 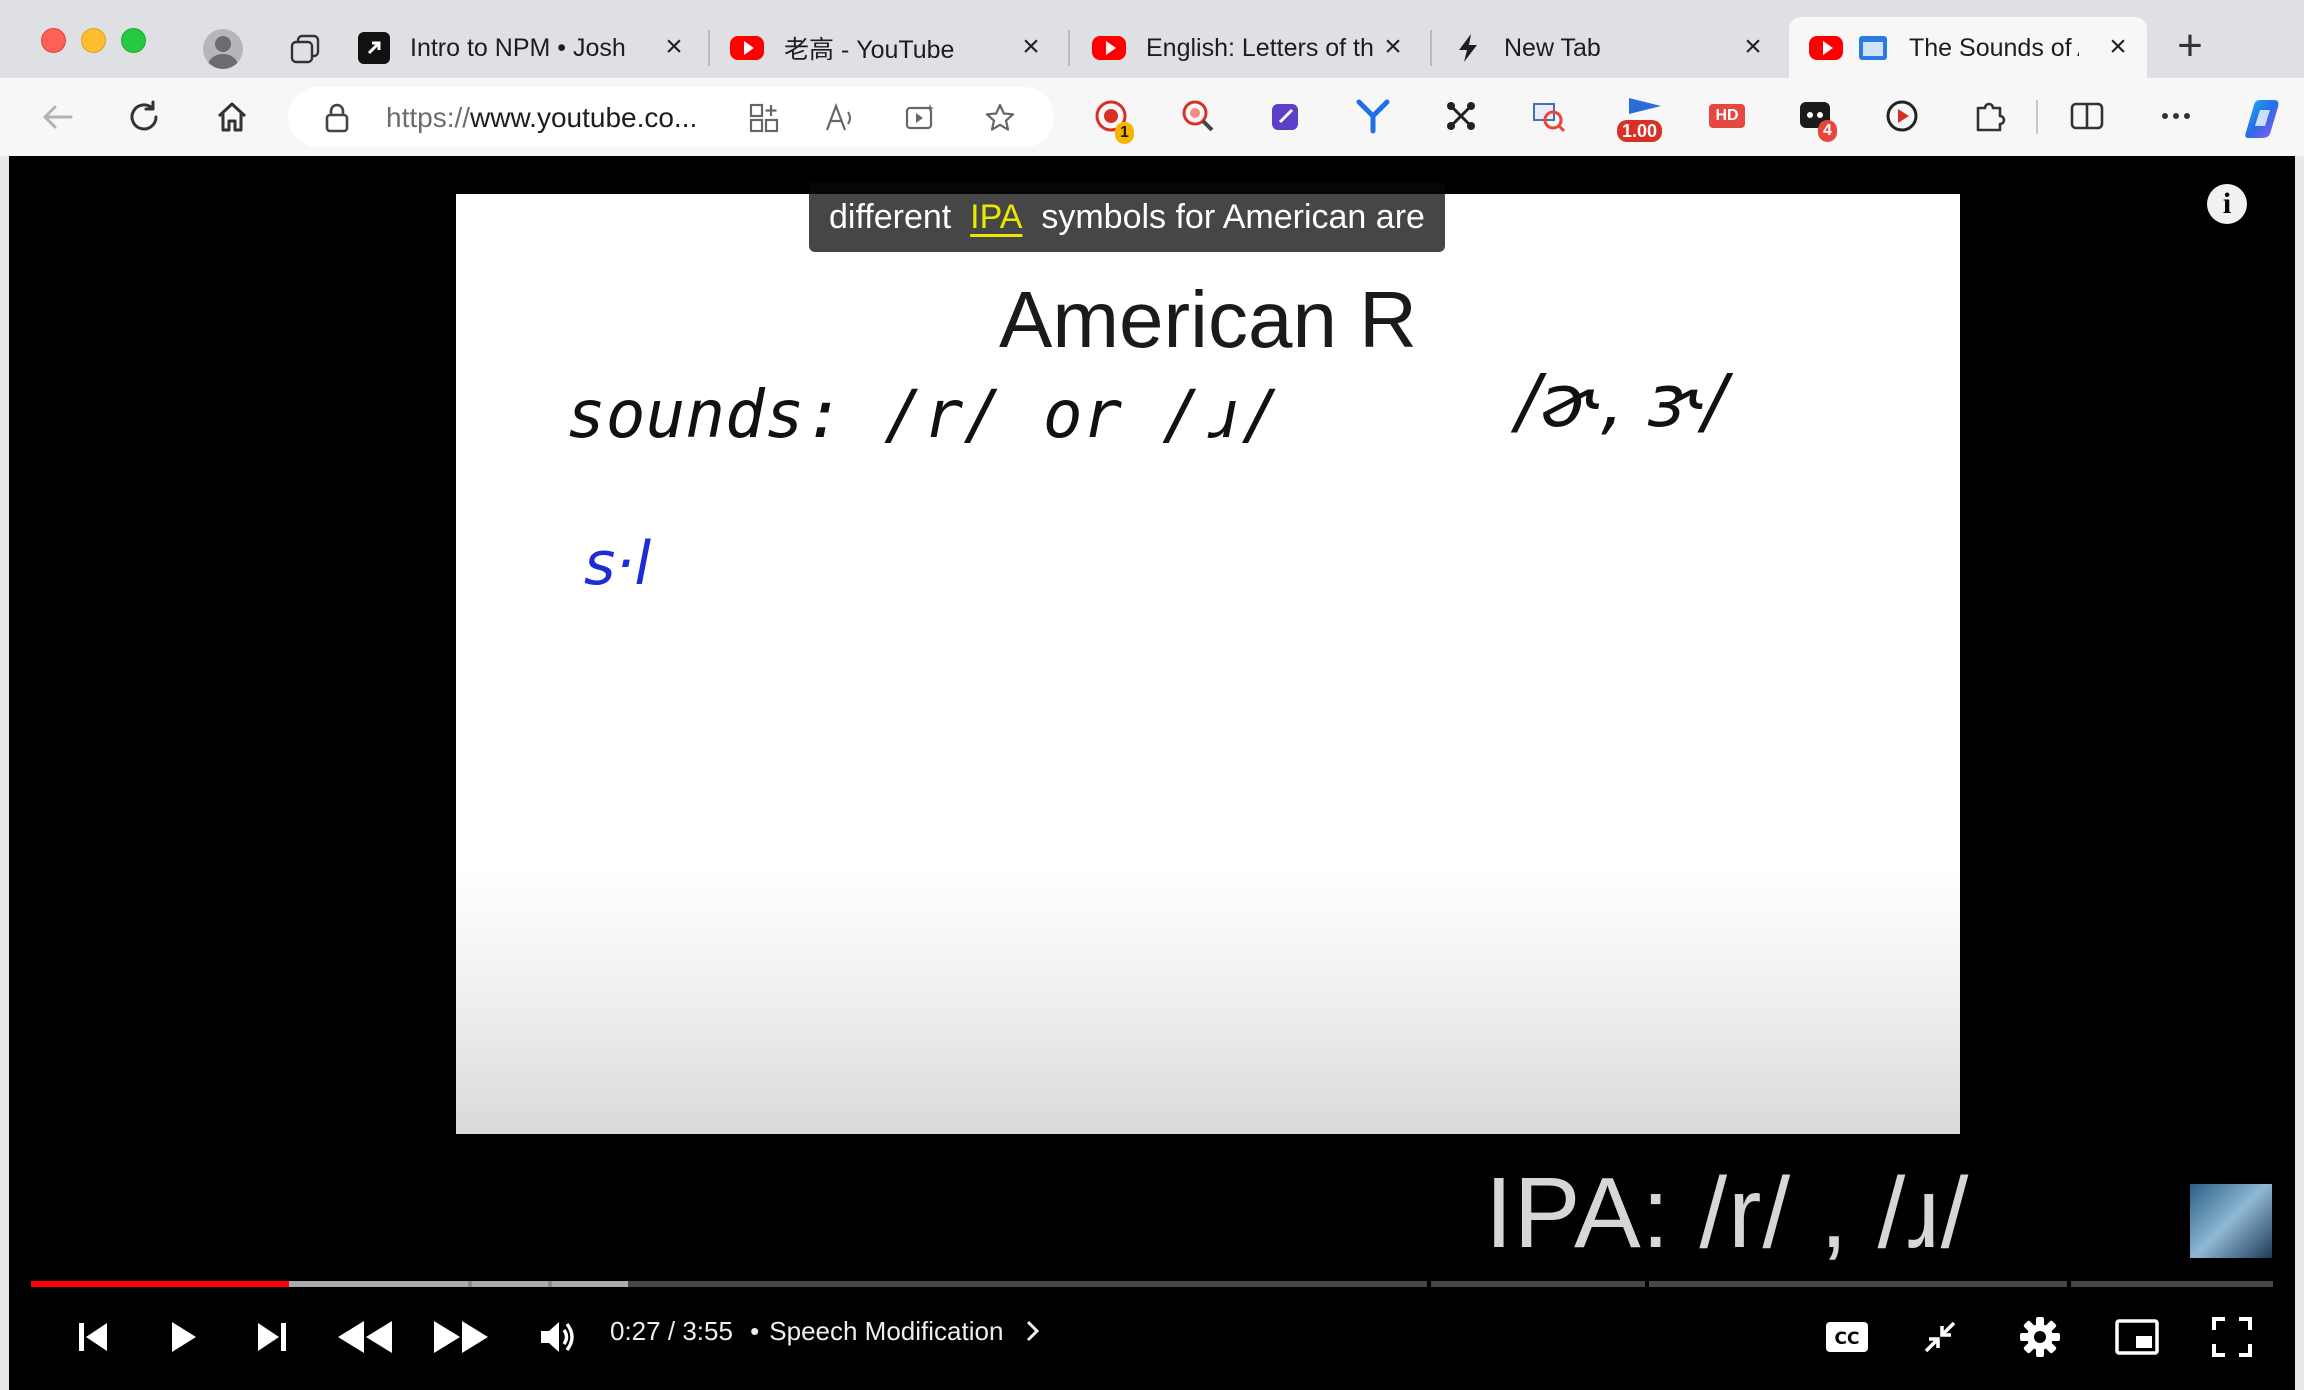 I want to click on current-time: 0:27, so click(x=635, y=1331).